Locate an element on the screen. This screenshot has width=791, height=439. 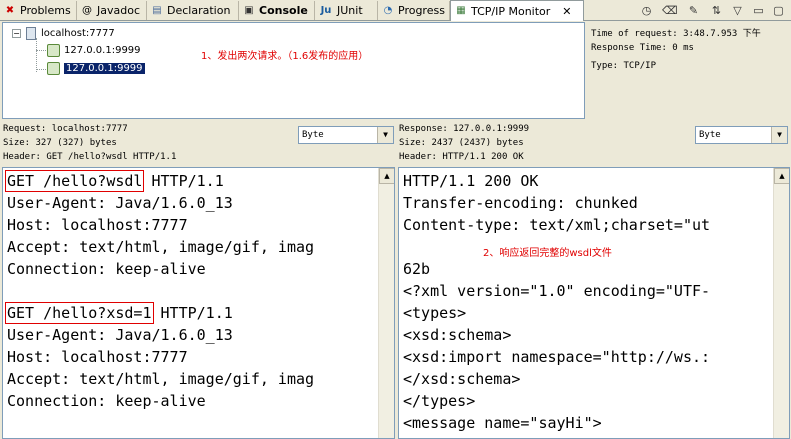
tree-node-localhost: − localhost:7777 is located at coordinates (63, 33).